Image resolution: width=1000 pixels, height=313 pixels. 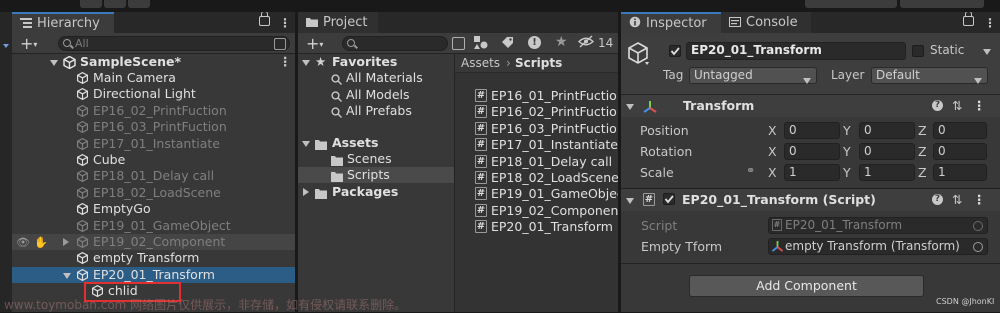 What do you see at coordinates (153, 193) in the screenshot?
I see `hierarchy-item: EP18_02_LoadScene` at bounding box center [153, 193].